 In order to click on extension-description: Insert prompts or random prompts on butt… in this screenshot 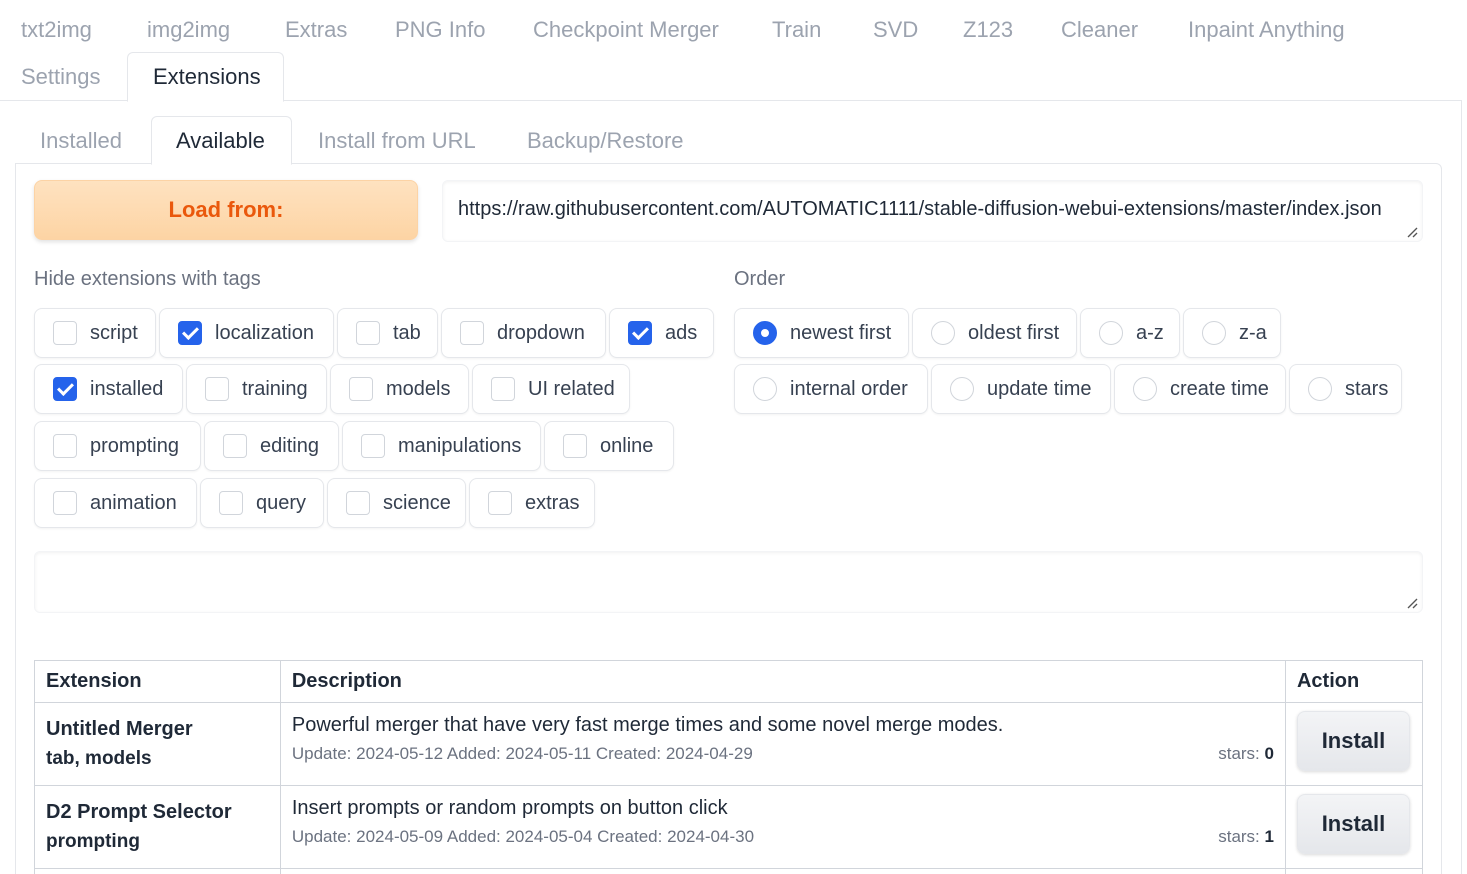, I will do `click(509, 808)`.